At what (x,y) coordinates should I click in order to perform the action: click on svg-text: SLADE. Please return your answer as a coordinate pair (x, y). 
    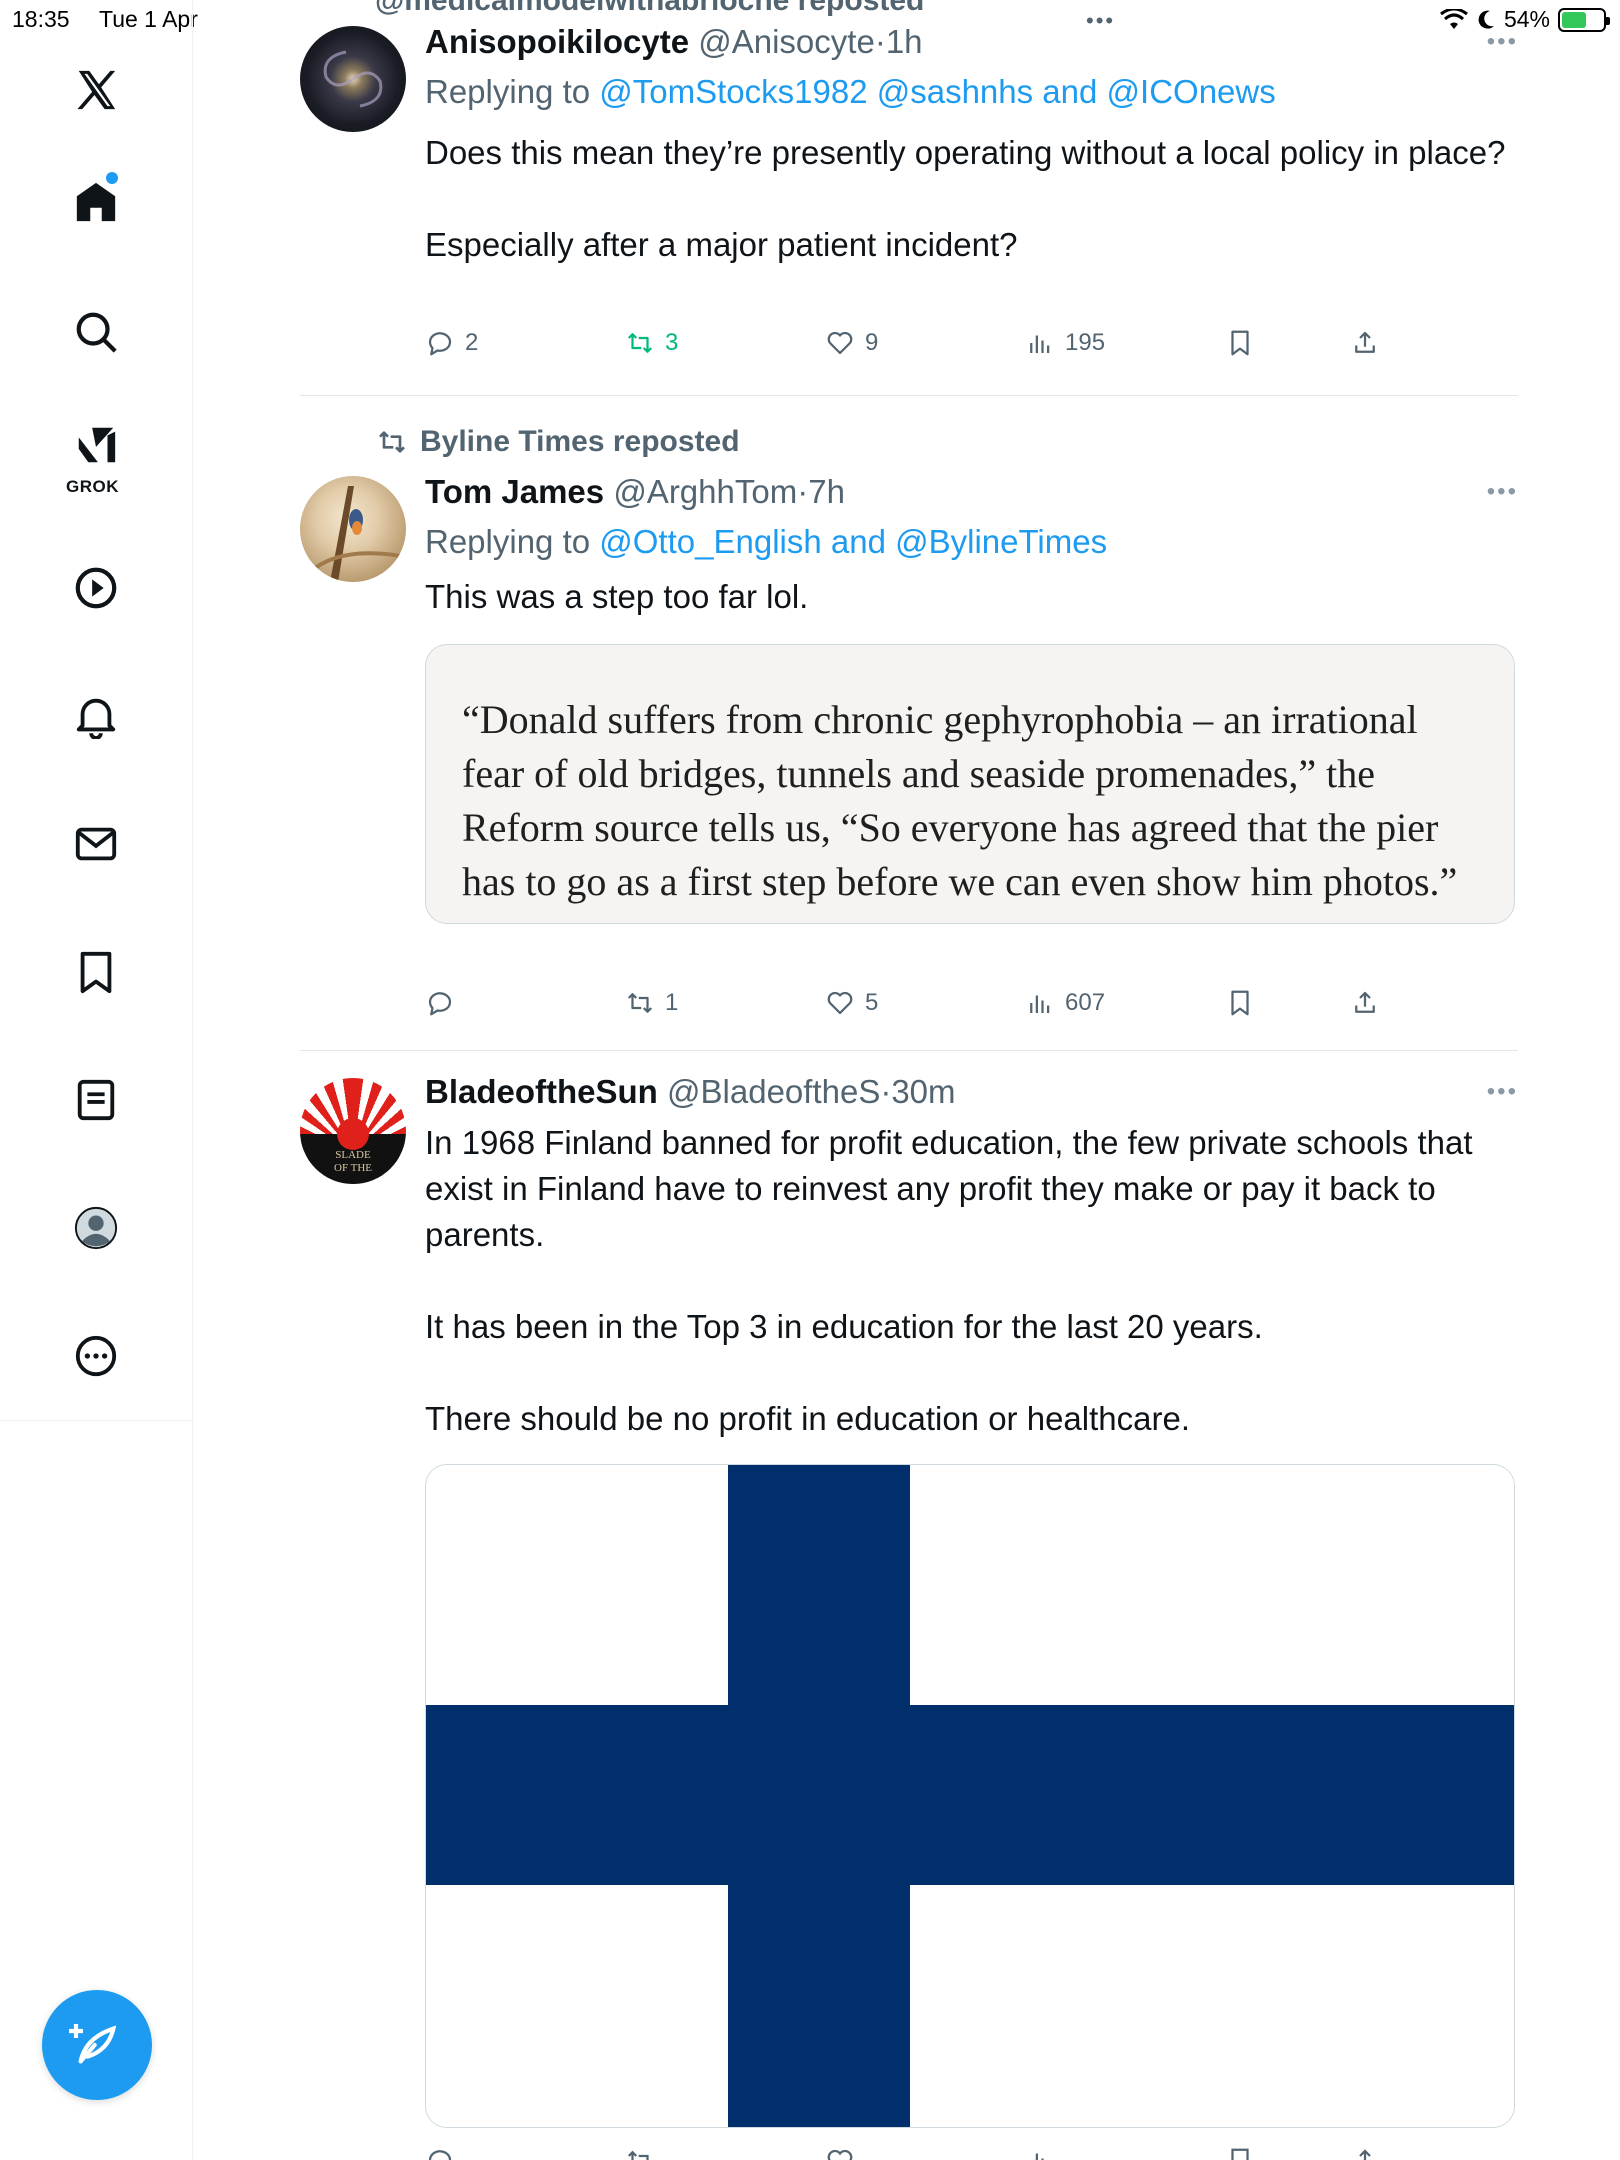
    Looking at the image, I should click on (353, 1155).